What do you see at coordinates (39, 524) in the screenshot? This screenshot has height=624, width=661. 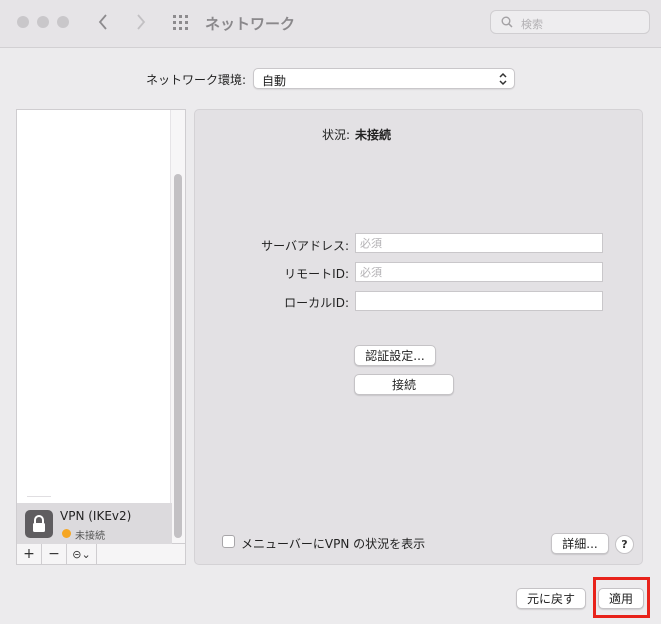 I see `lock-icon` at bounding box center [39, 524].